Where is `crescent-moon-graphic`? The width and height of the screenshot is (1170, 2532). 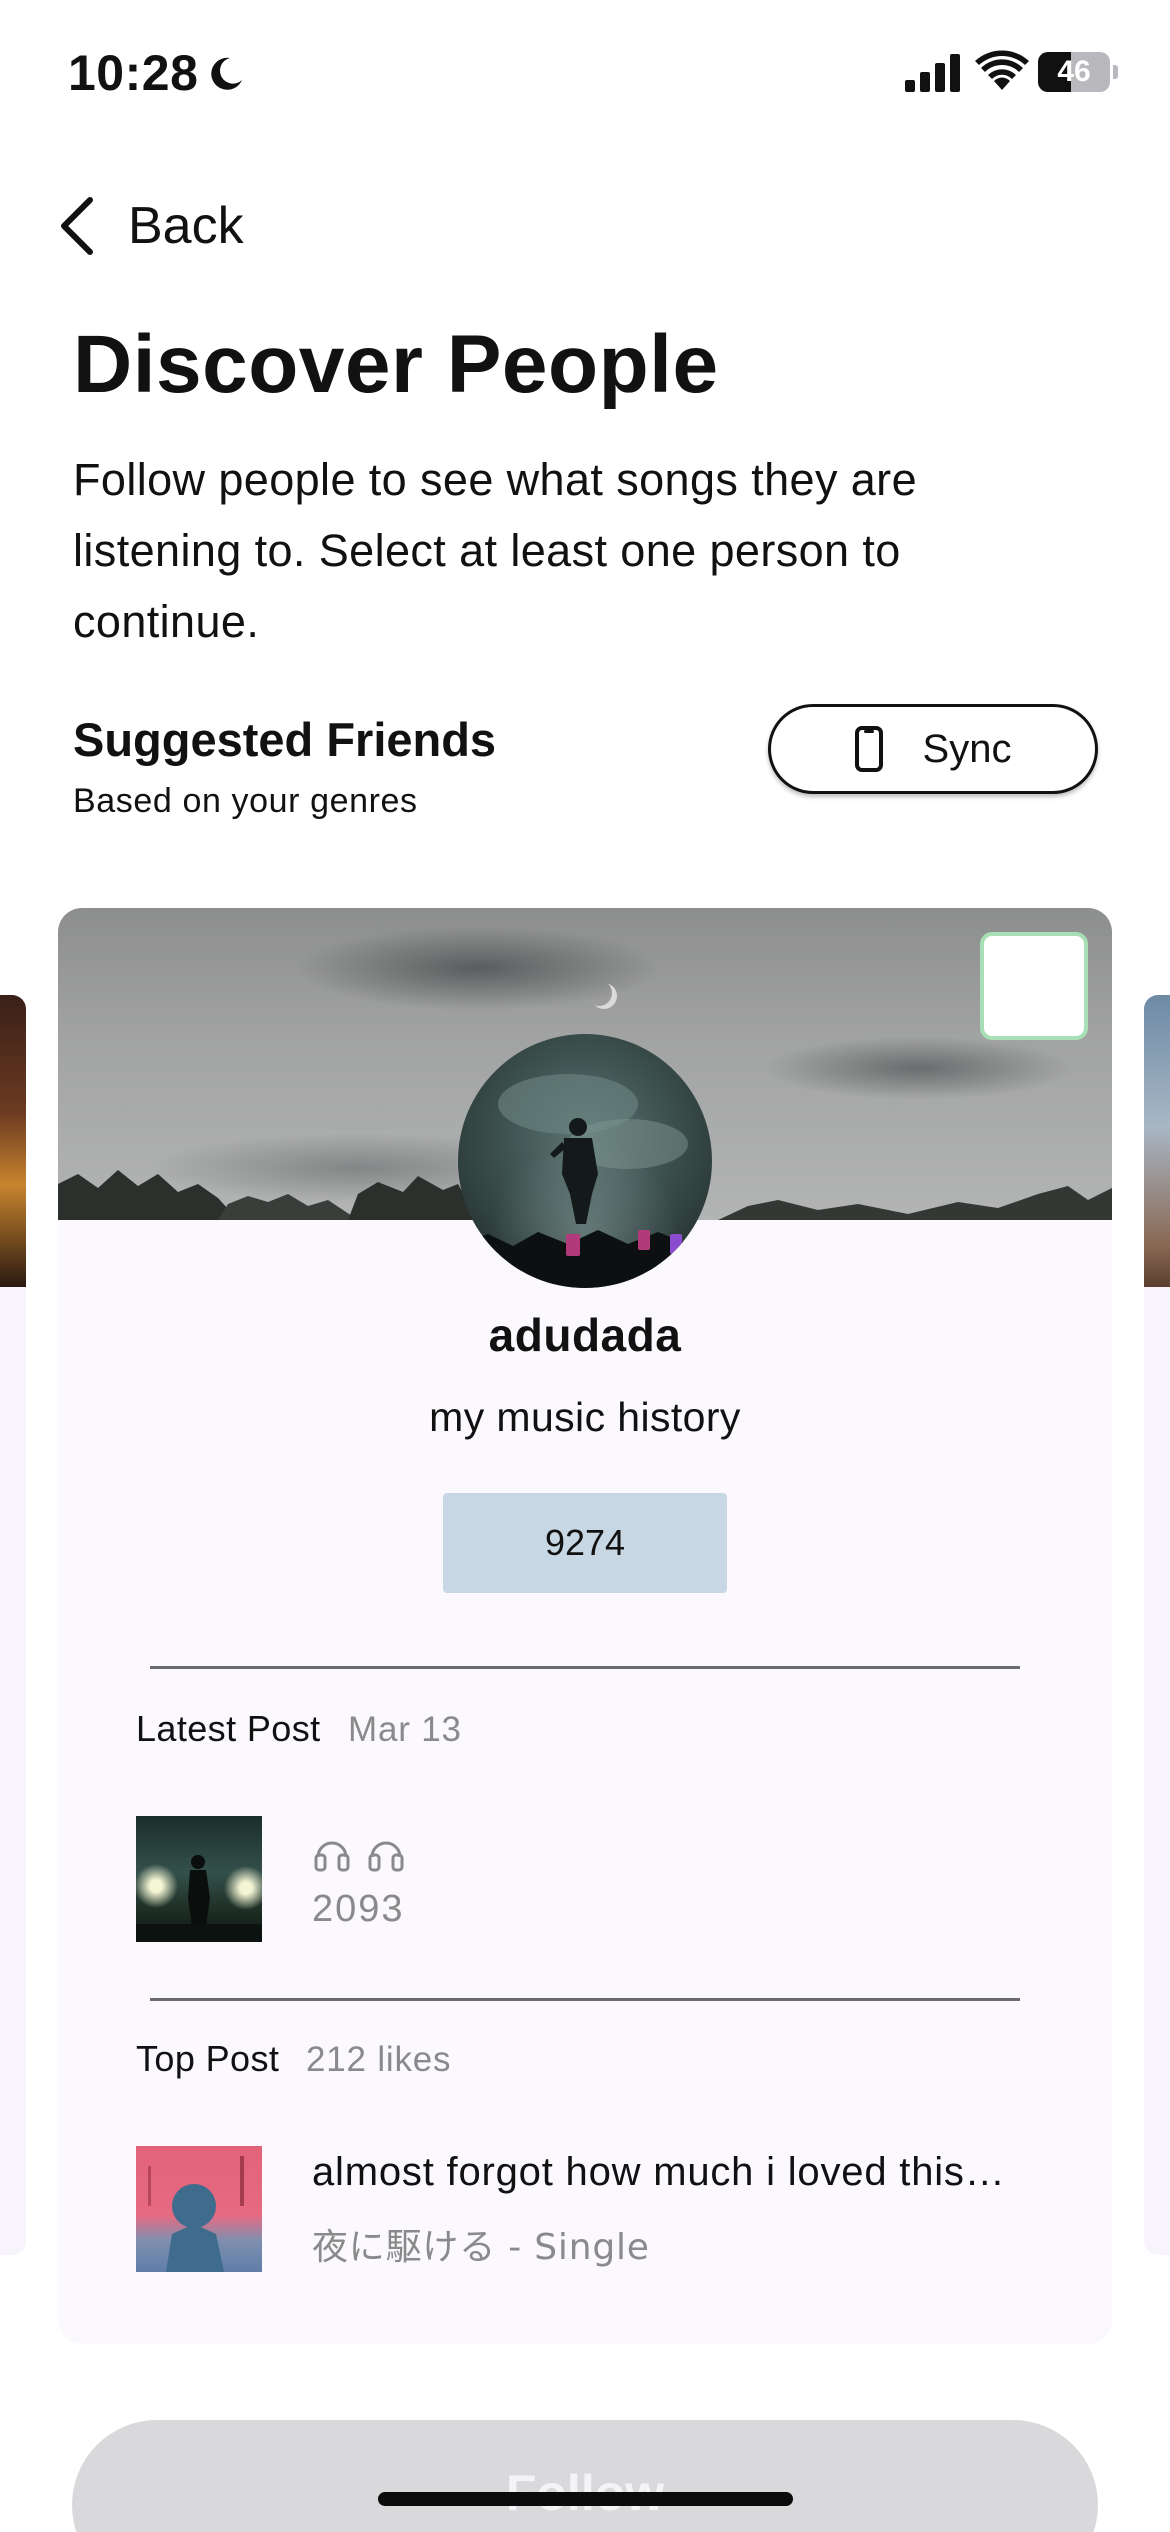
crescent-moon-graphic is located at coordinates (599, 993).